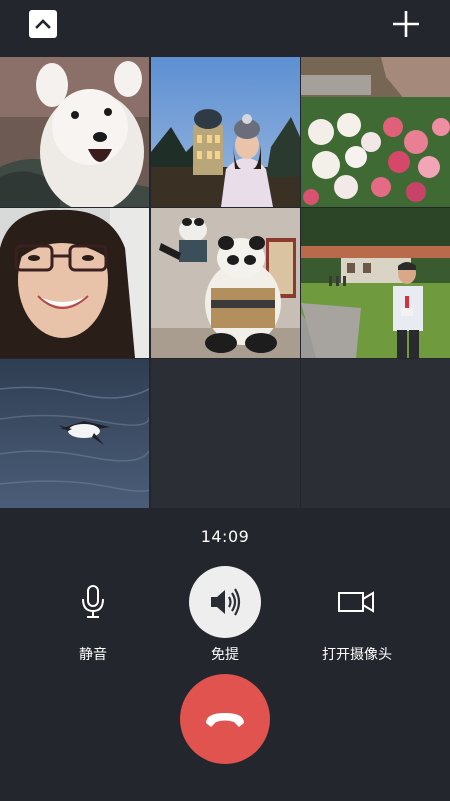 The width and height of the screenshot is (450, 801). Describe the element at coordinates (356, 602) in the screenshot. I see `video-camera-icon` at that location.